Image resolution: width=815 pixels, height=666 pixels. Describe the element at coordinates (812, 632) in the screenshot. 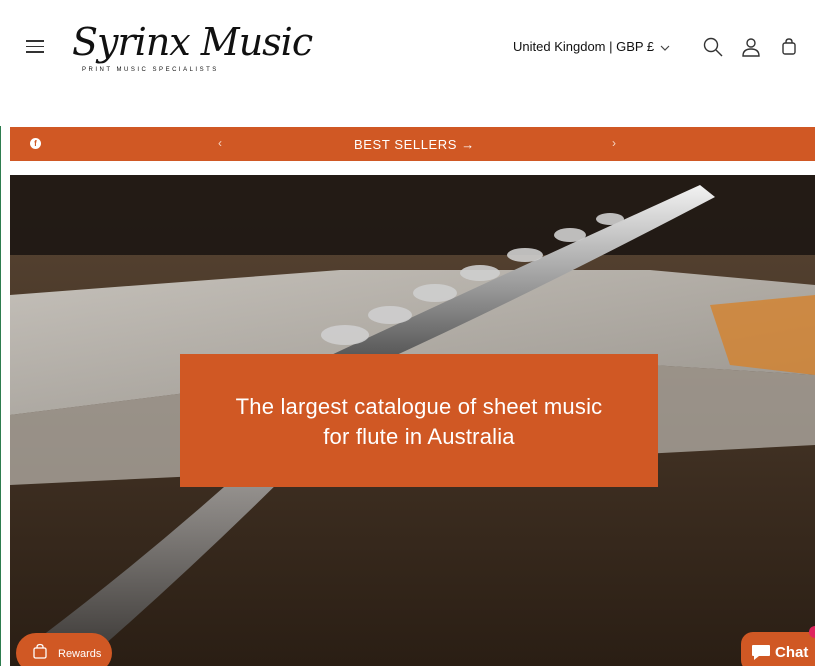

I see `chat-notification-badge` at that location.